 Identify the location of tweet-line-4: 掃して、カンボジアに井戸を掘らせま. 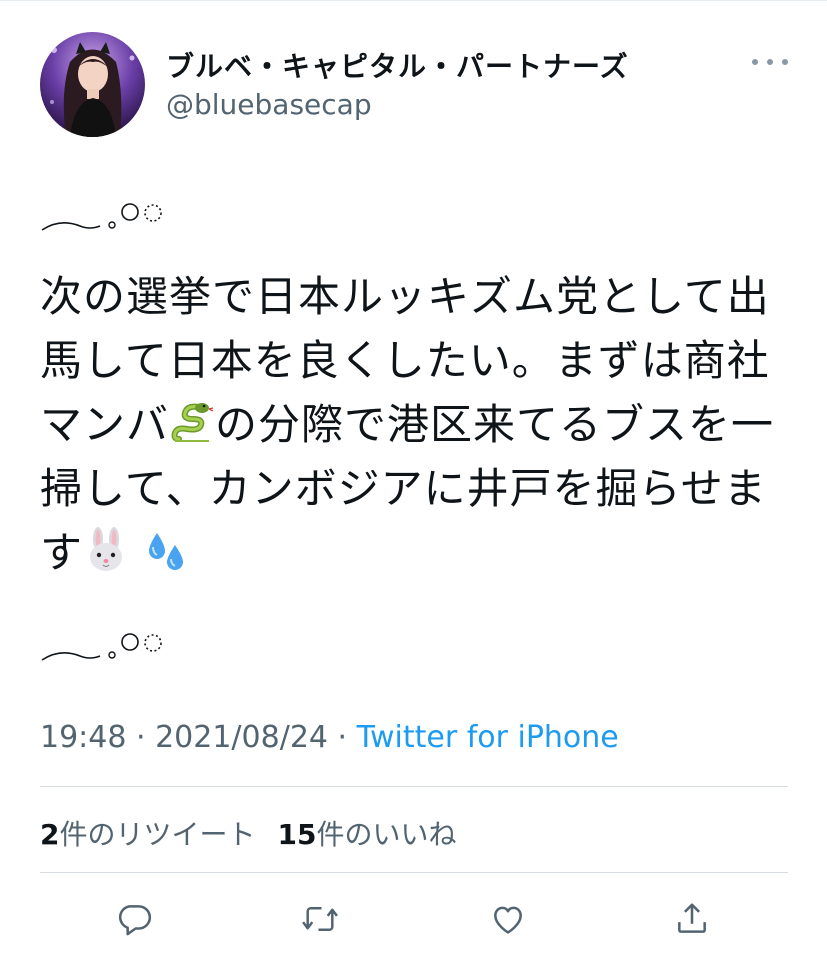
(403, 488).